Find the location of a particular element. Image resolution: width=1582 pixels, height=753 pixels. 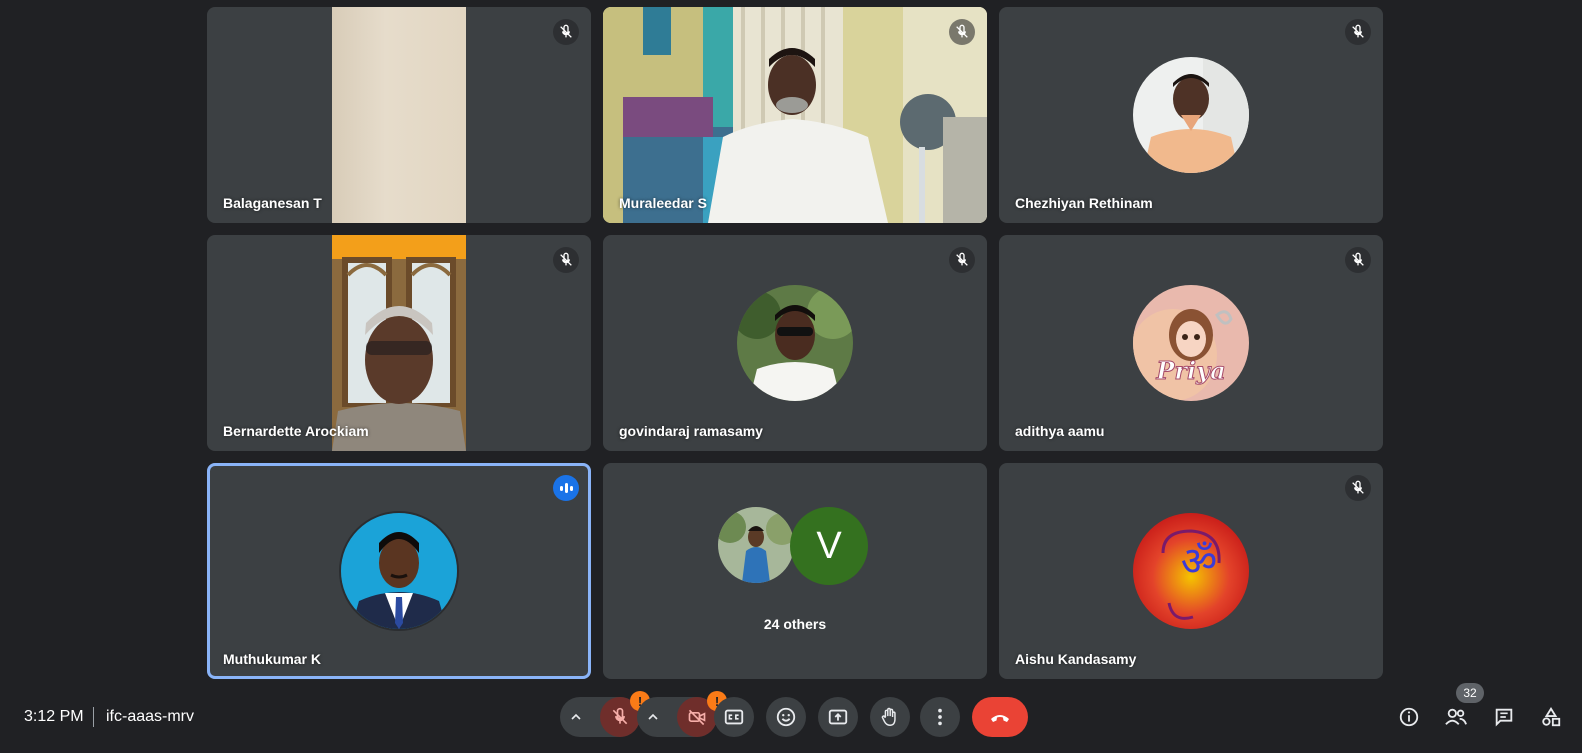

participant-tile-active-speaker: Muthukumar K is located at coordinates (399, 571).